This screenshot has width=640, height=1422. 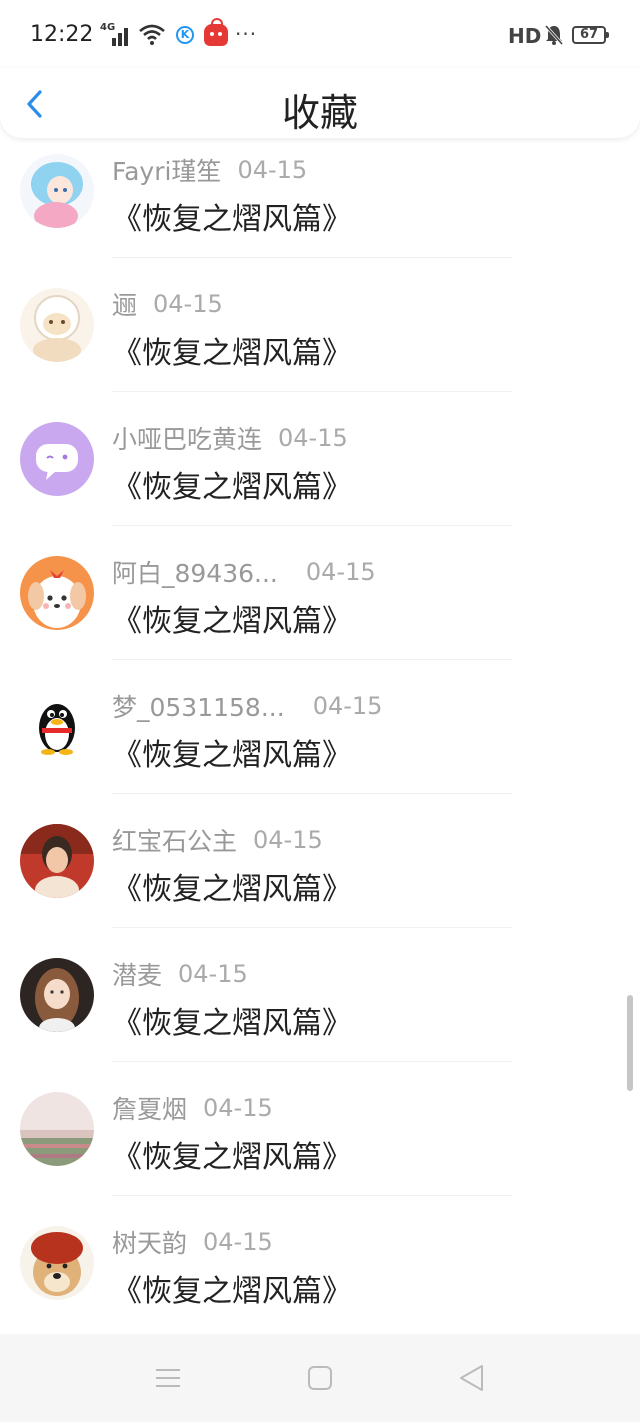 I want to click on item-meta: 潜麦 04-15, so click(x=180, y=973).